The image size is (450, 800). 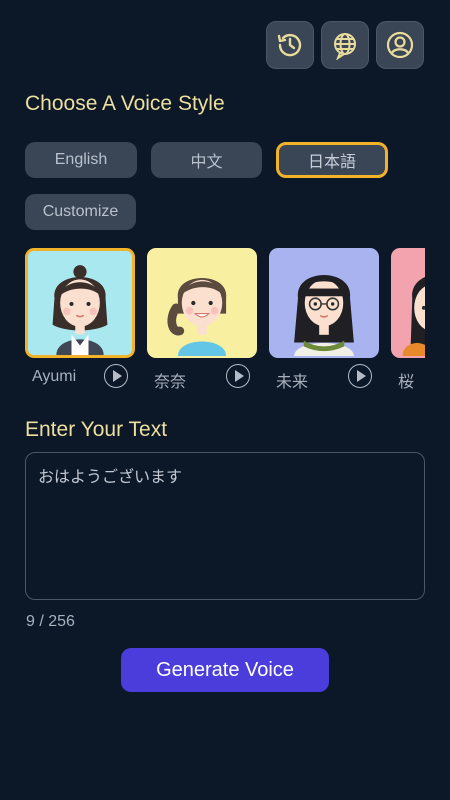 What do you see at coordinates (96, 429) in the screenshot?
I see `enter-text-title: Enter Your Text` at bounding box center [96, 429].